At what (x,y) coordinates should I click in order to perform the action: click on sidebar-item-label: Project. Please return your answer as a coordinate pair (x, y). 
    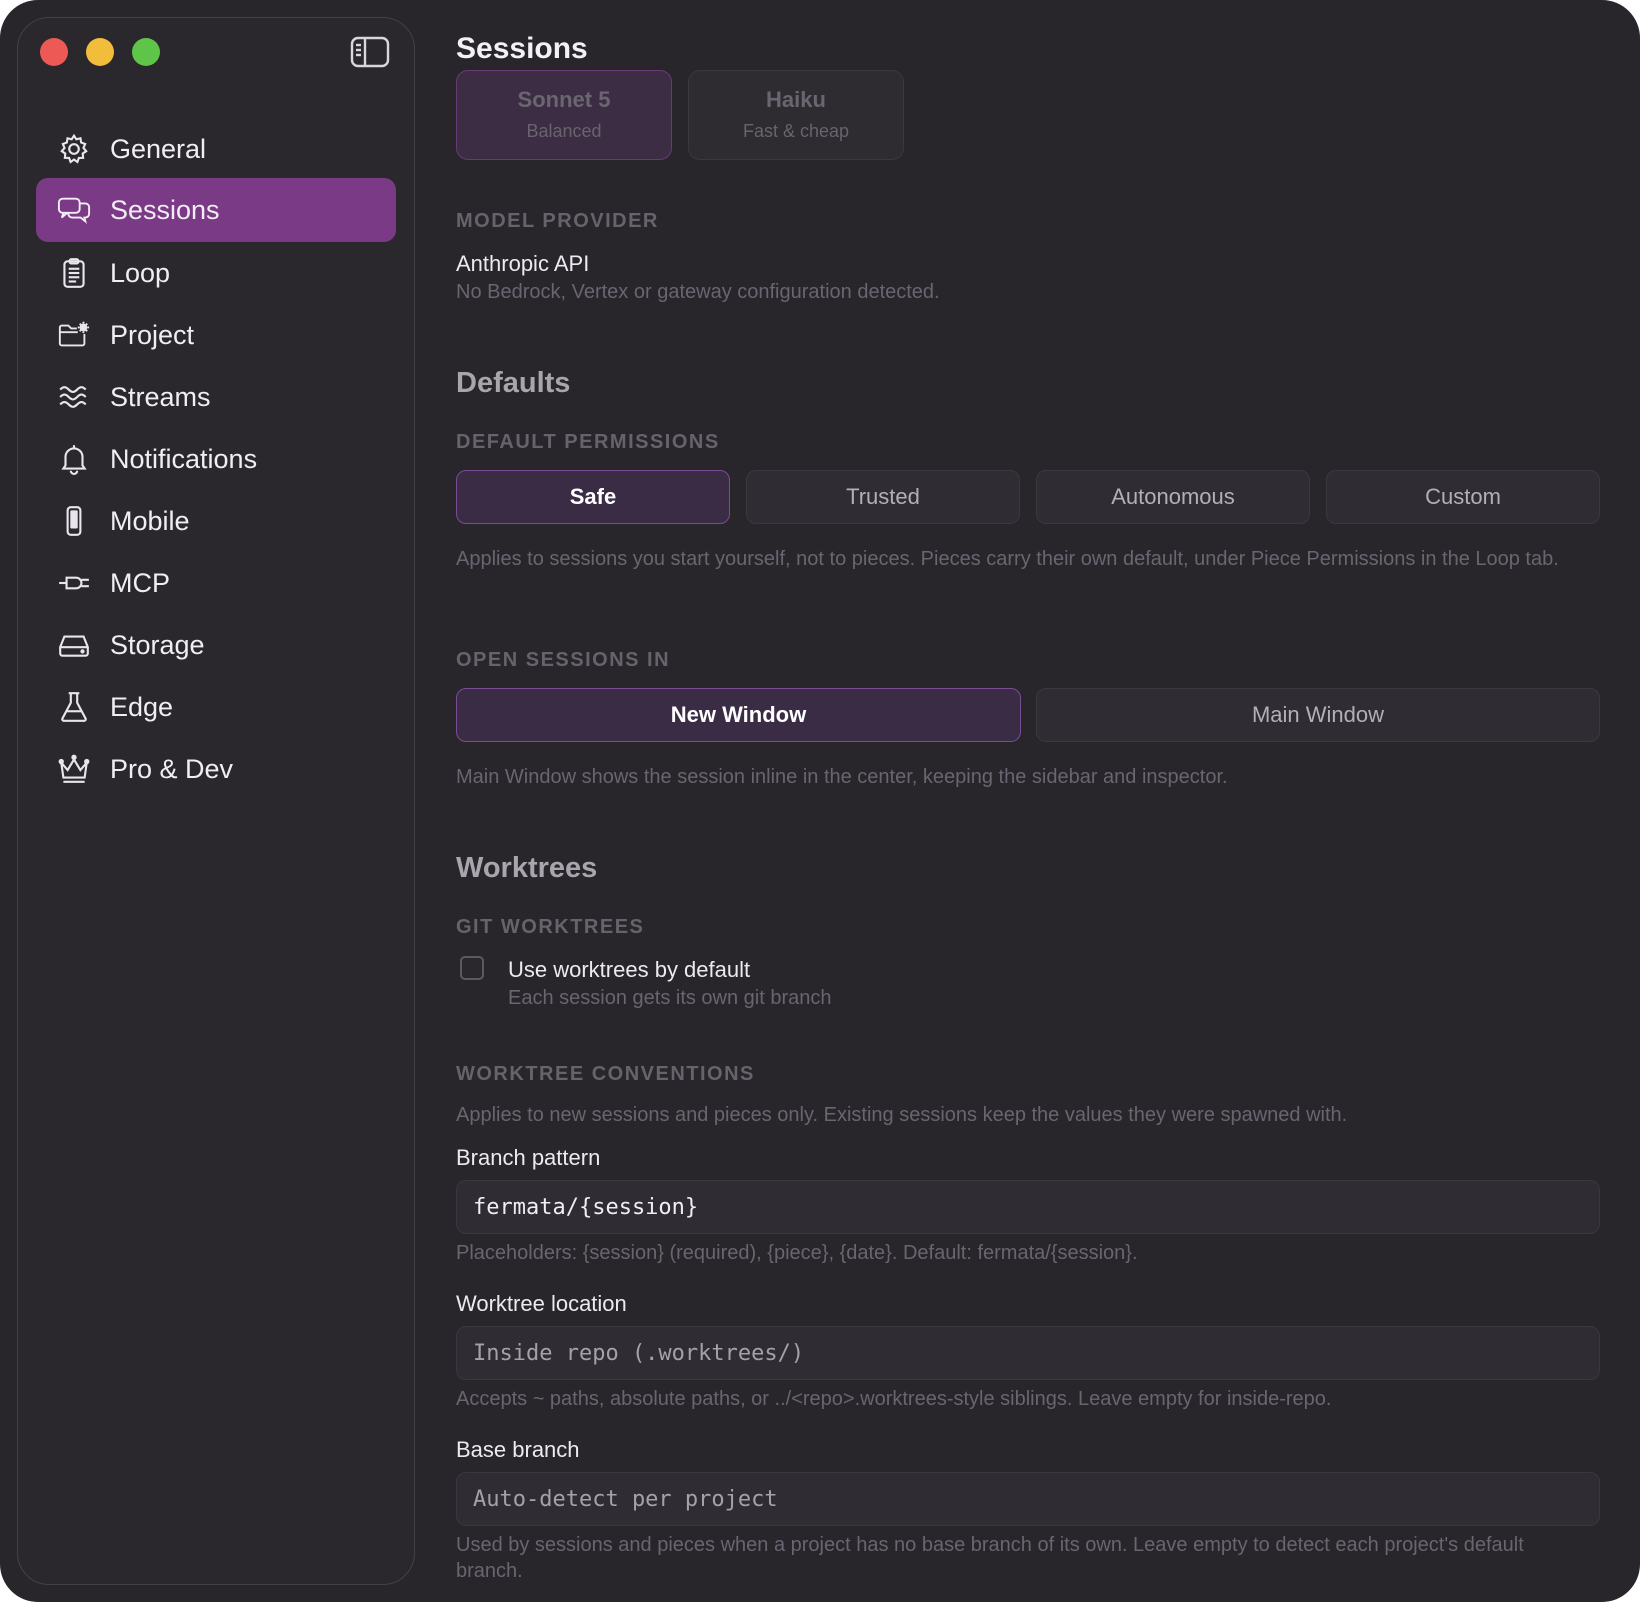
    Looking at the image, I should click on (152, 334).